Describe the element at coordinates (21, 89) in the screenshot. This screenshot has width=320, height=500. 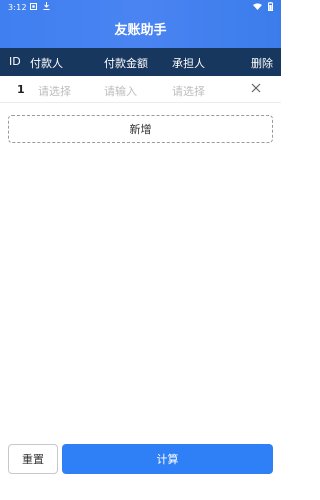
I see `row-id: 1` at that location.